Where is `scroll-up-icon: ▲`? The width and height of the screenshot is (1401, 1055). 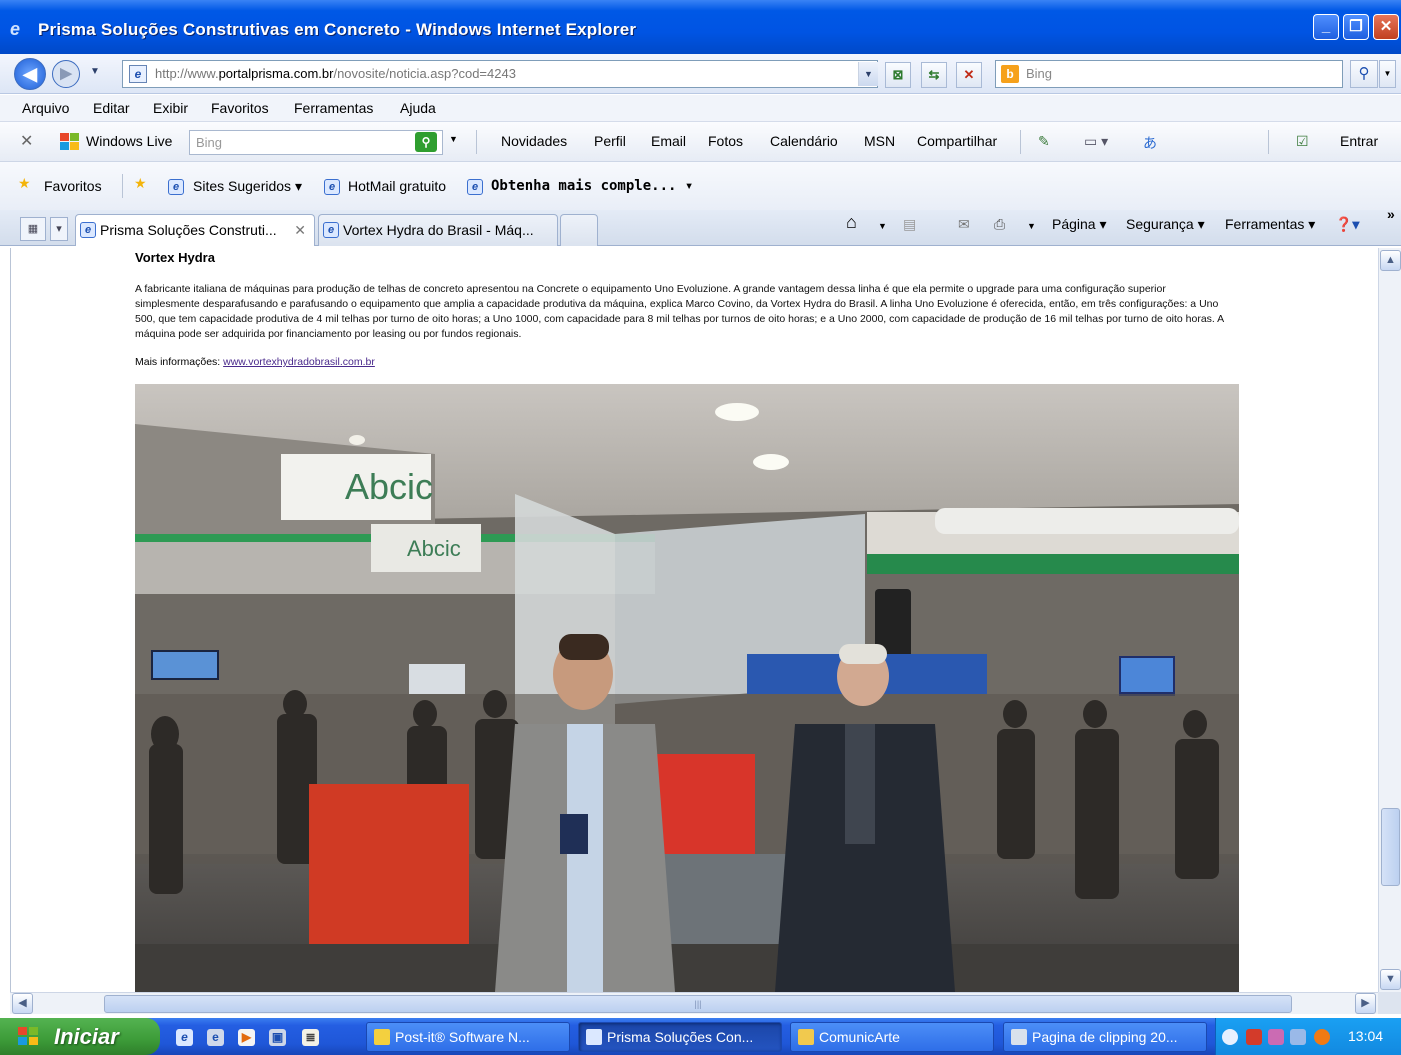 scroll-up-icon: ▲ is located at coordinates (1390, 260).